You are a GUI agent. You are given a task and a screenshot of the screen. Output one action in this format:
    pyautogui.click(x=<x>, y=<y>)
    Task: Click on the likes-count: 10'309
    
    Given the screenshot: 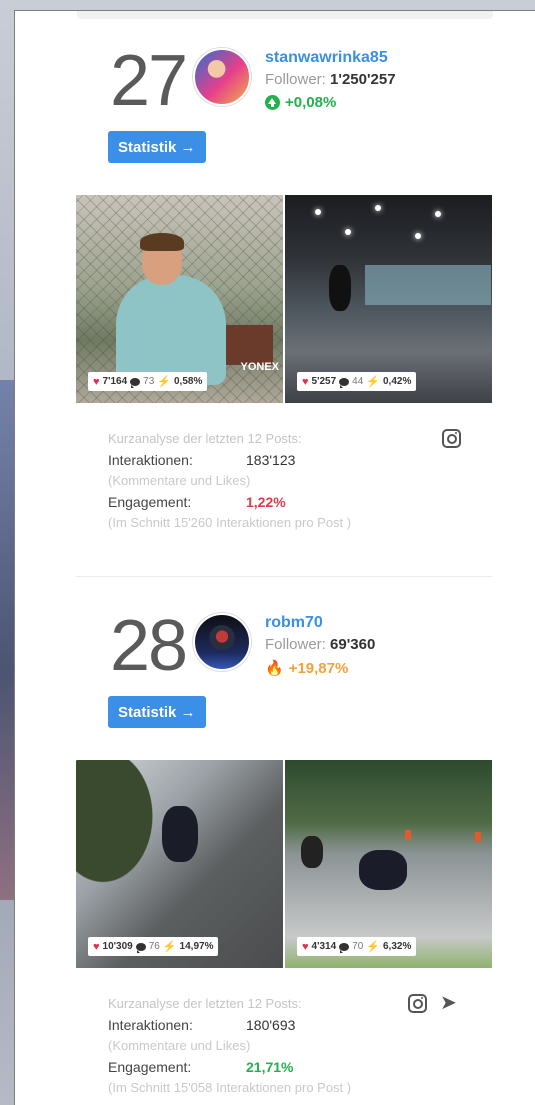 What is the action you would take?
    pyautogui.click(x=117, y=946)
    